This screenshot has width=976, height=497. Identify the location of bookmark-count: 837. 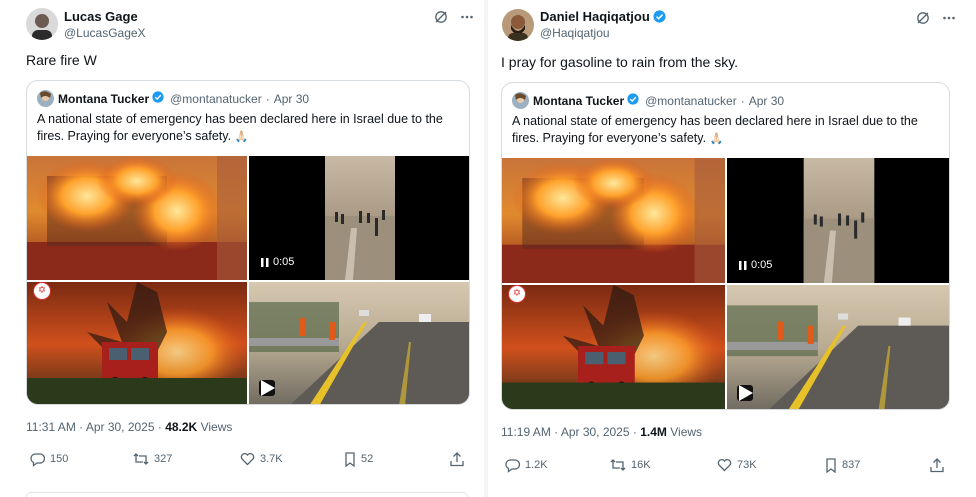
(851, 465).